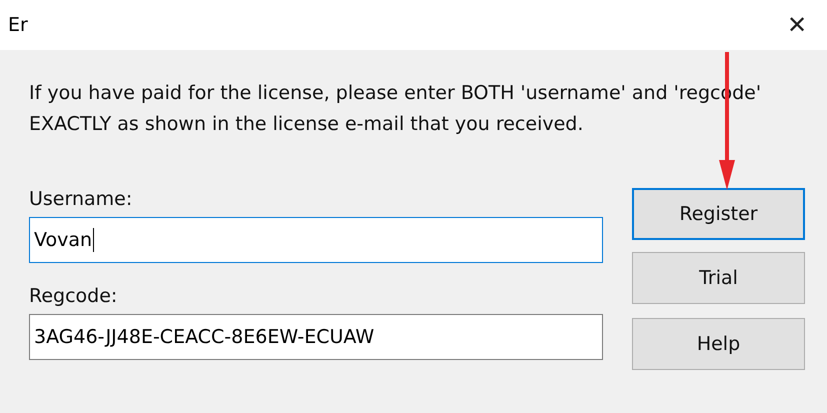 This screenshot has width=827, height=413. Describe the element at coordinates (718, 344) in the screenshot. I see `dialog-button: Help` at that location.